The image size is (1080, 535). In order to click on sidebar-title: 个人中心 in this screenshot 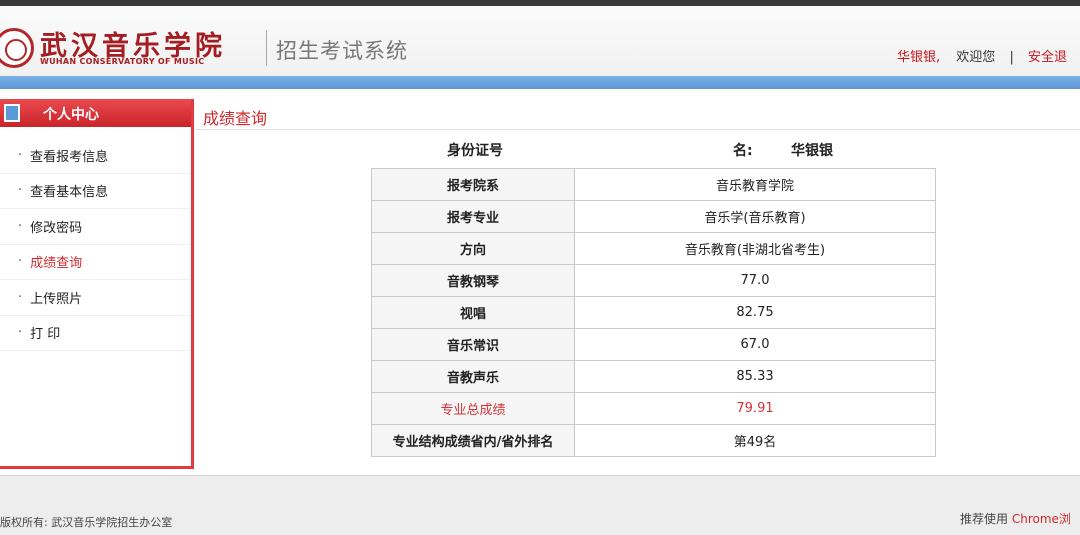, I will do `click(71, 115)`.